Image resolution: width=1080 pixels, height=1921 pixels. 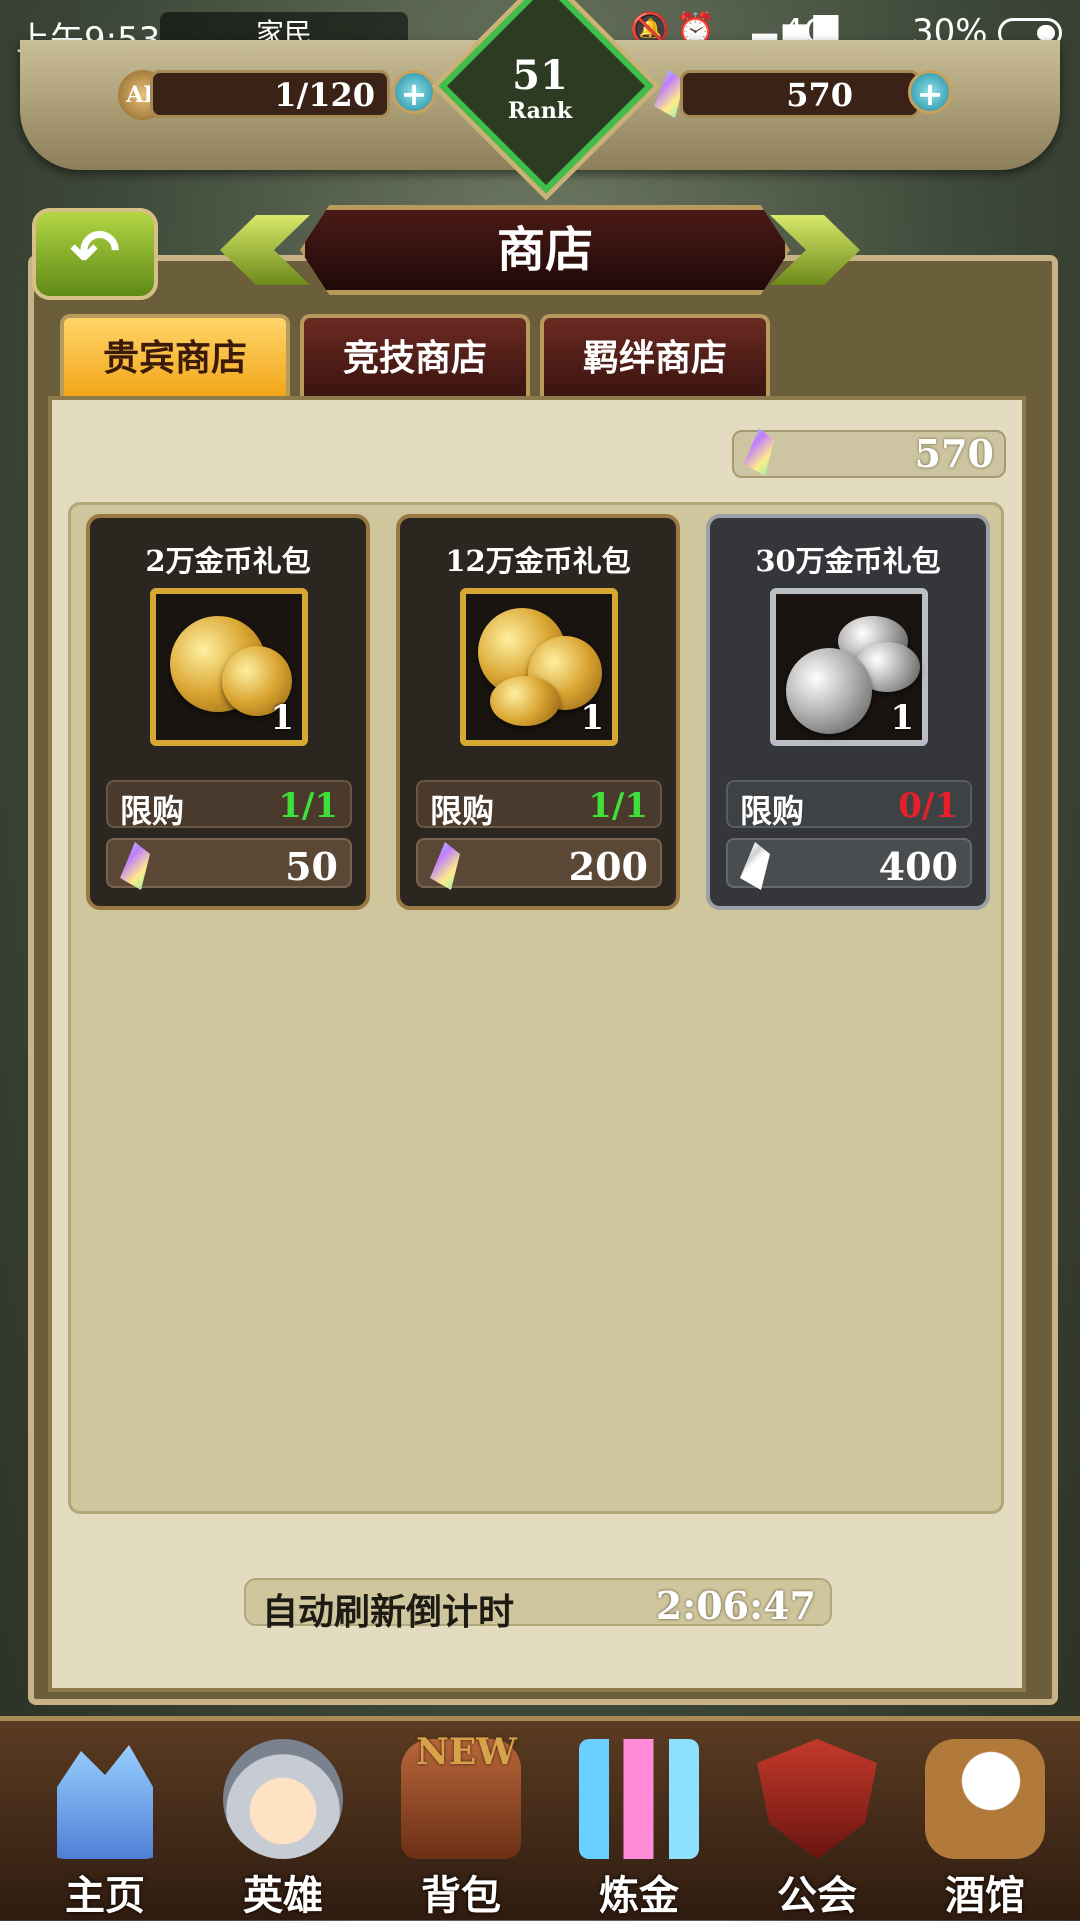 I want to click on nav-heroes: 英雄, so click(x=283, y=1826).